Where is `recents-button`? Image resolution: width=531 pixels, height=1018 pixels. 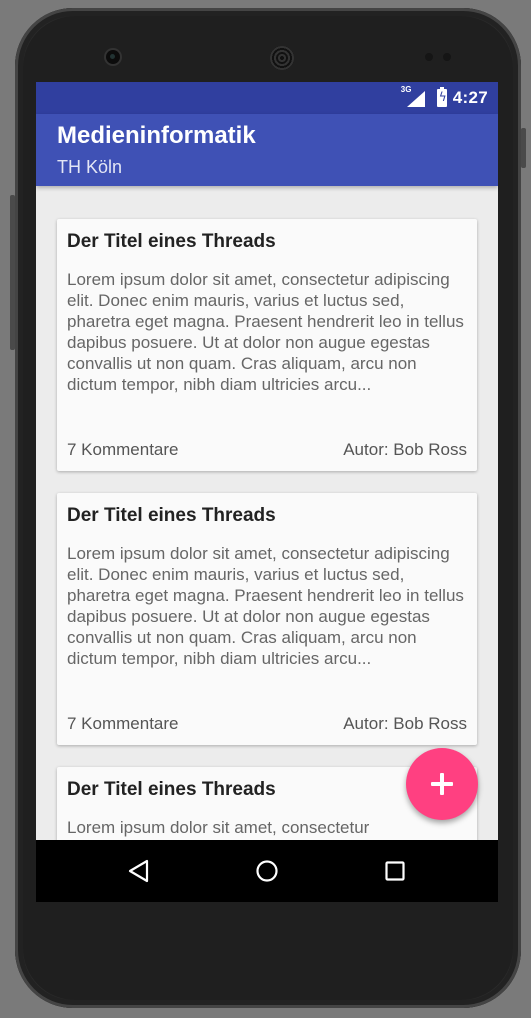
recents-button is located at coordinates (395, 871).